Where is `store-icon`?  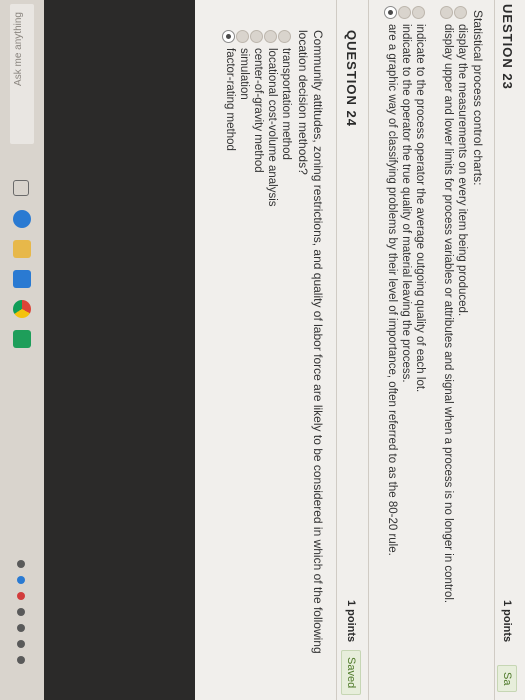
store-icon is located at coordinates (22, 279).